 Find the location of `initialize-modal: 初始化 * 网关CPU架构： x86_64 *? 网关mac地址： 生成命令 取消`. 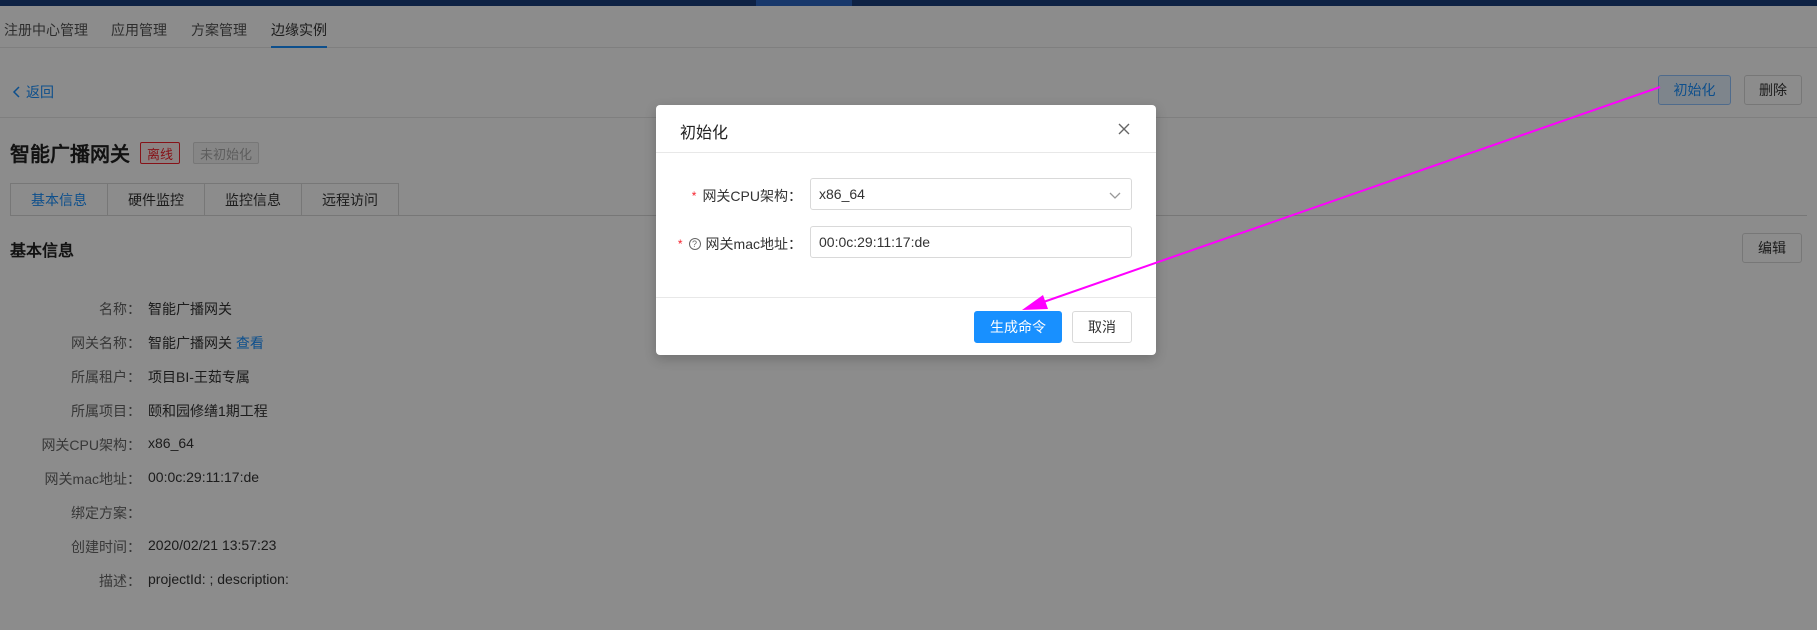

initialize-modal: 初始化 * 网关CPU架构： x86_64 *? 网关mac地址： 生成命令 取消 is located at coordinates (906, 230).